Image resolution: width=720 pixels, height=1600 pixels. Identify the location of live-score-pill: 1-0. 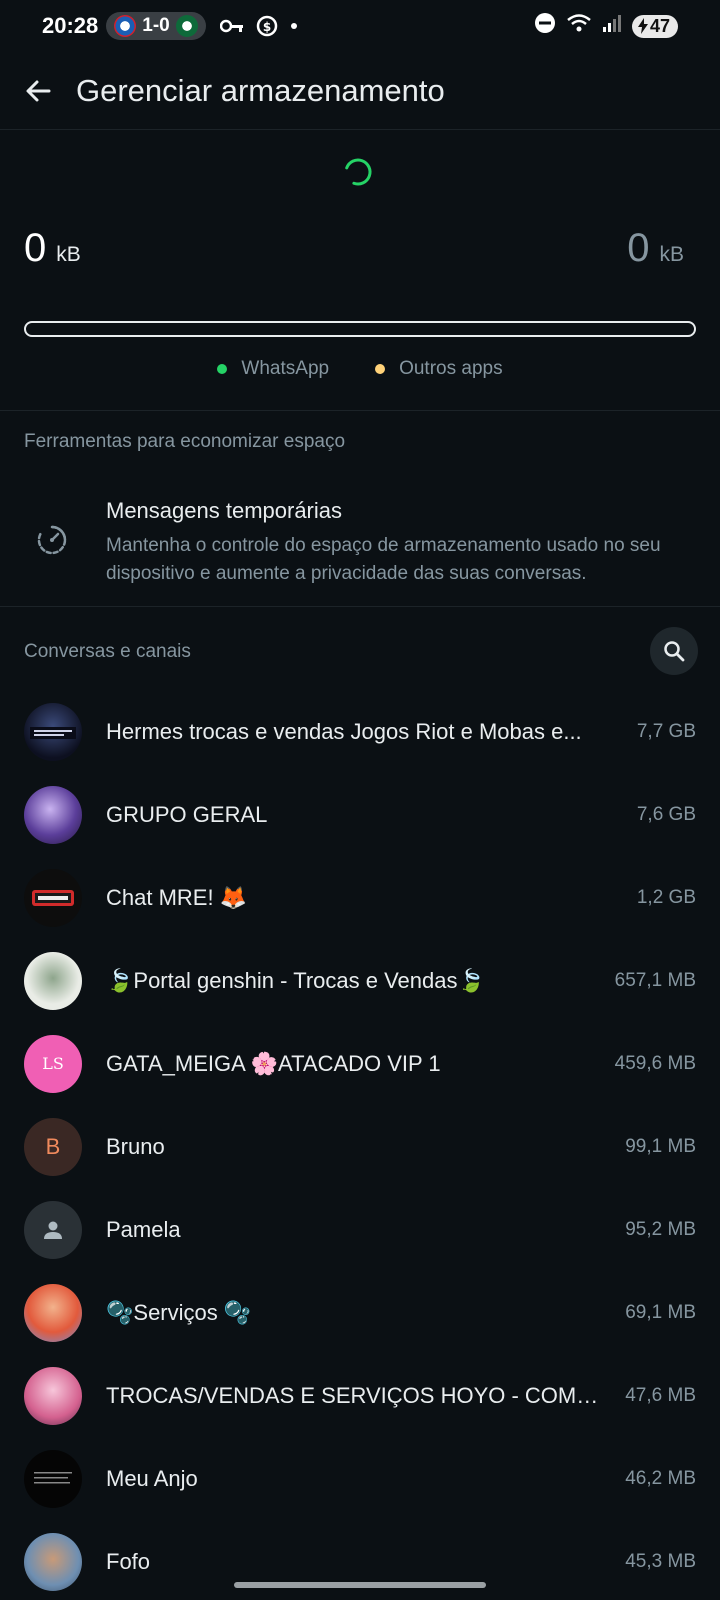
(156, 26).